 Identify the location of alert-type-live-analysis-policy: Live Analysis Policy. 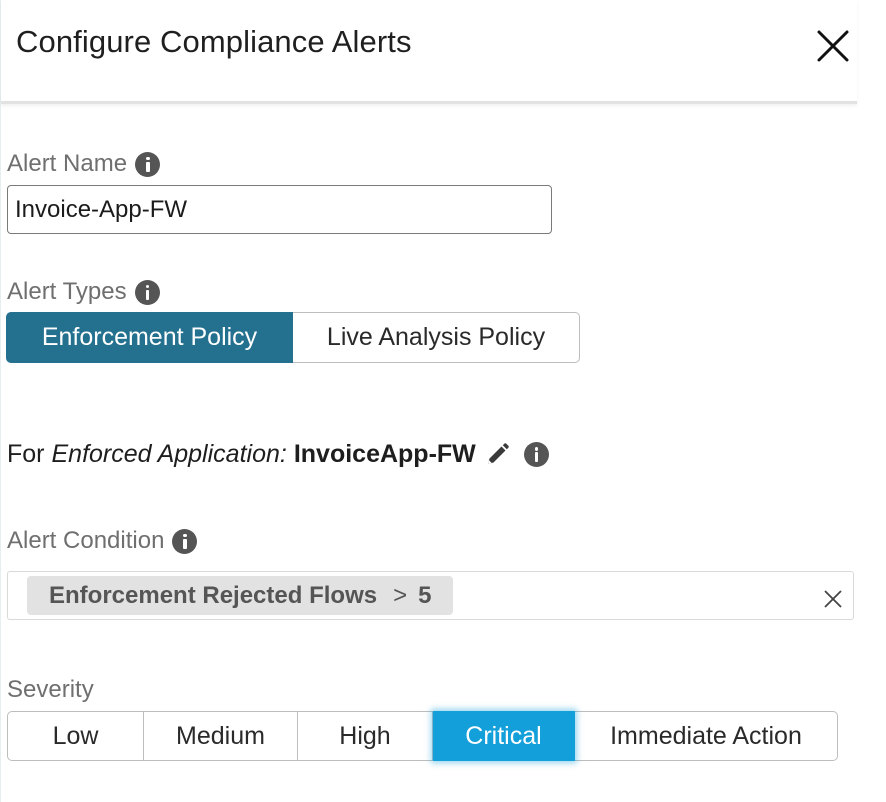
(436, 337).